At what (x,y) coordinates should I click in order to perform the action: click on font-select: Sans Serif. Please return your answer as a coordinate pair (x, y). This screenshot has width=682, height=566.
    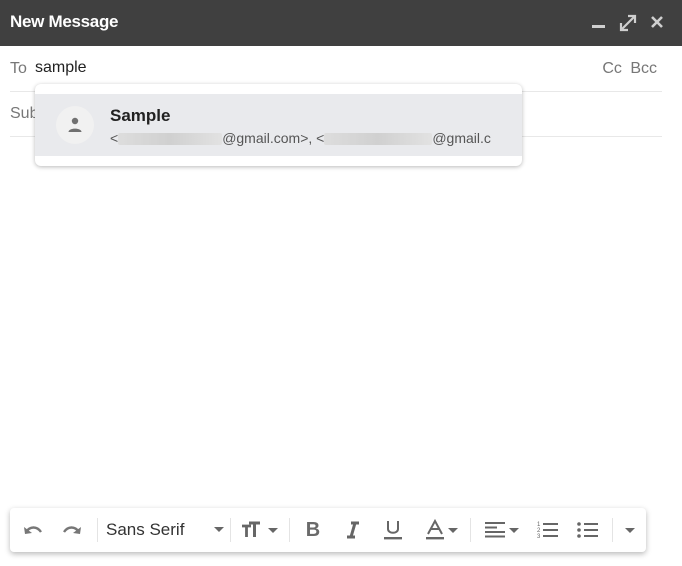
    Looking at the image, I should click on (163, 530).